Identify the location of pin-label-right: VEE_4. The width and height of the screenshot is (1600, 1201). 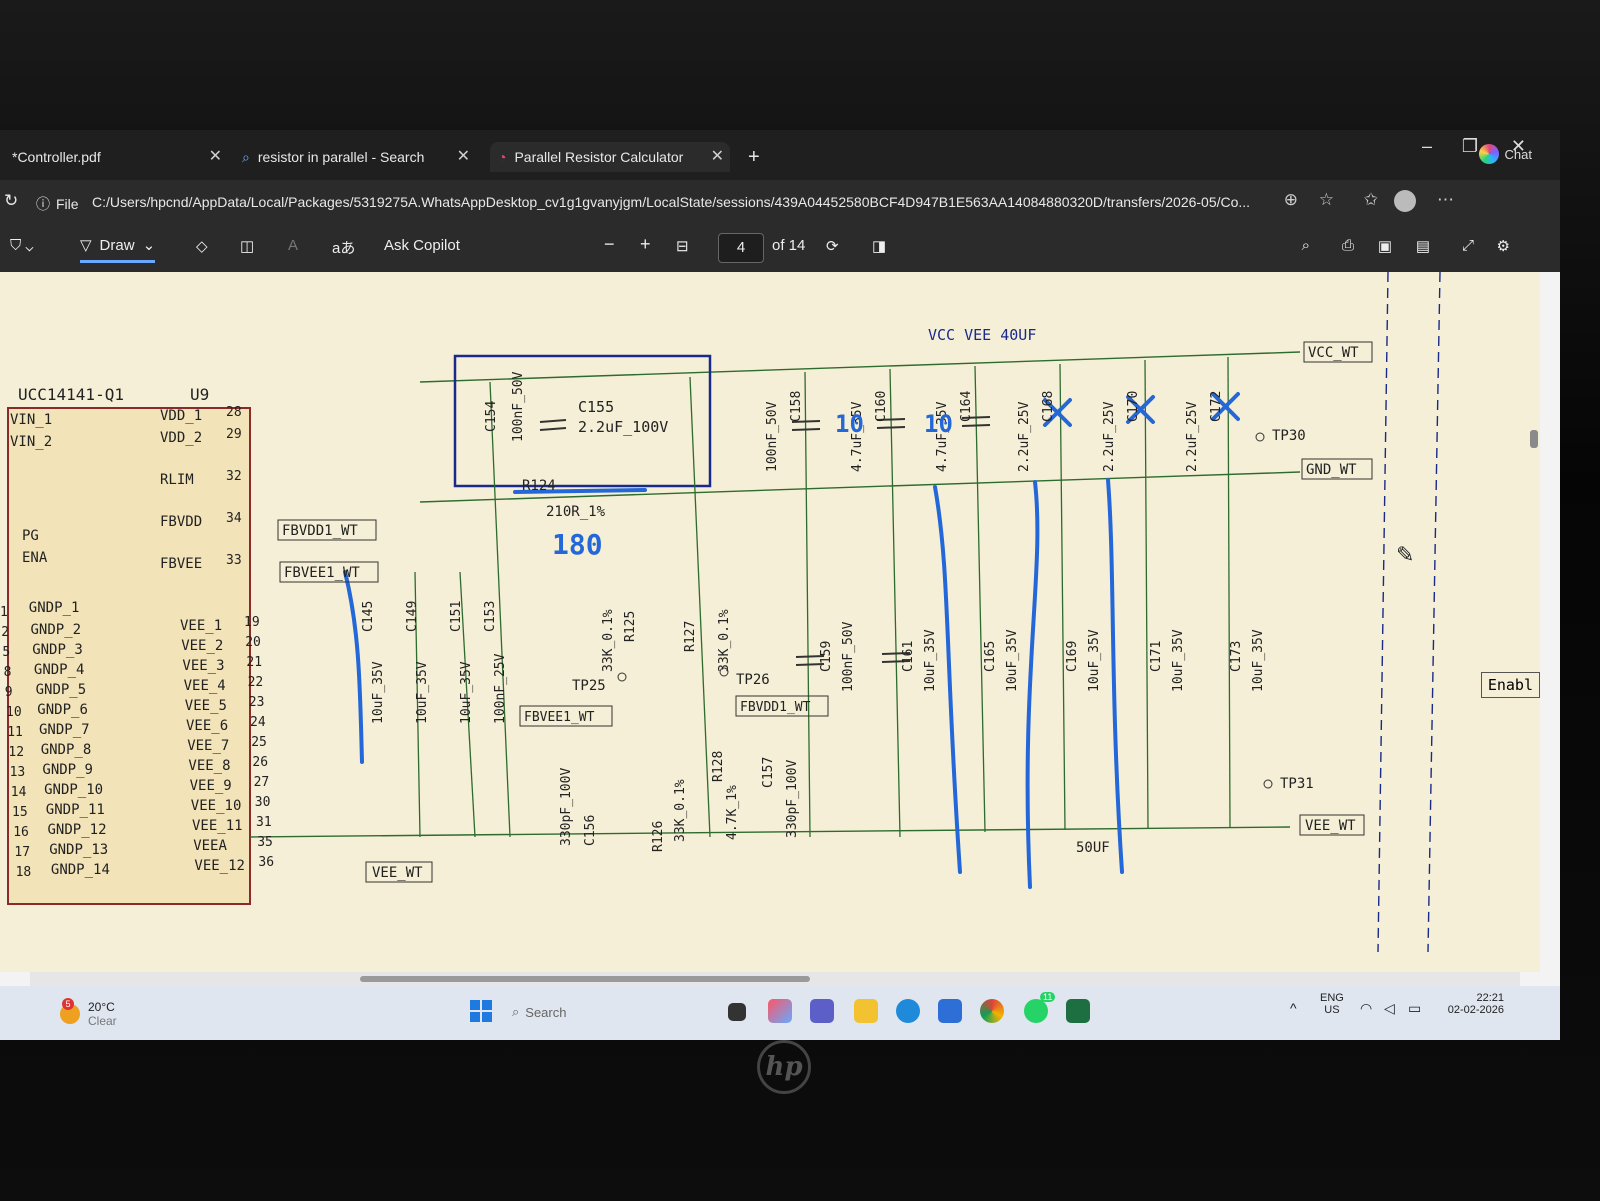
(205, 686).